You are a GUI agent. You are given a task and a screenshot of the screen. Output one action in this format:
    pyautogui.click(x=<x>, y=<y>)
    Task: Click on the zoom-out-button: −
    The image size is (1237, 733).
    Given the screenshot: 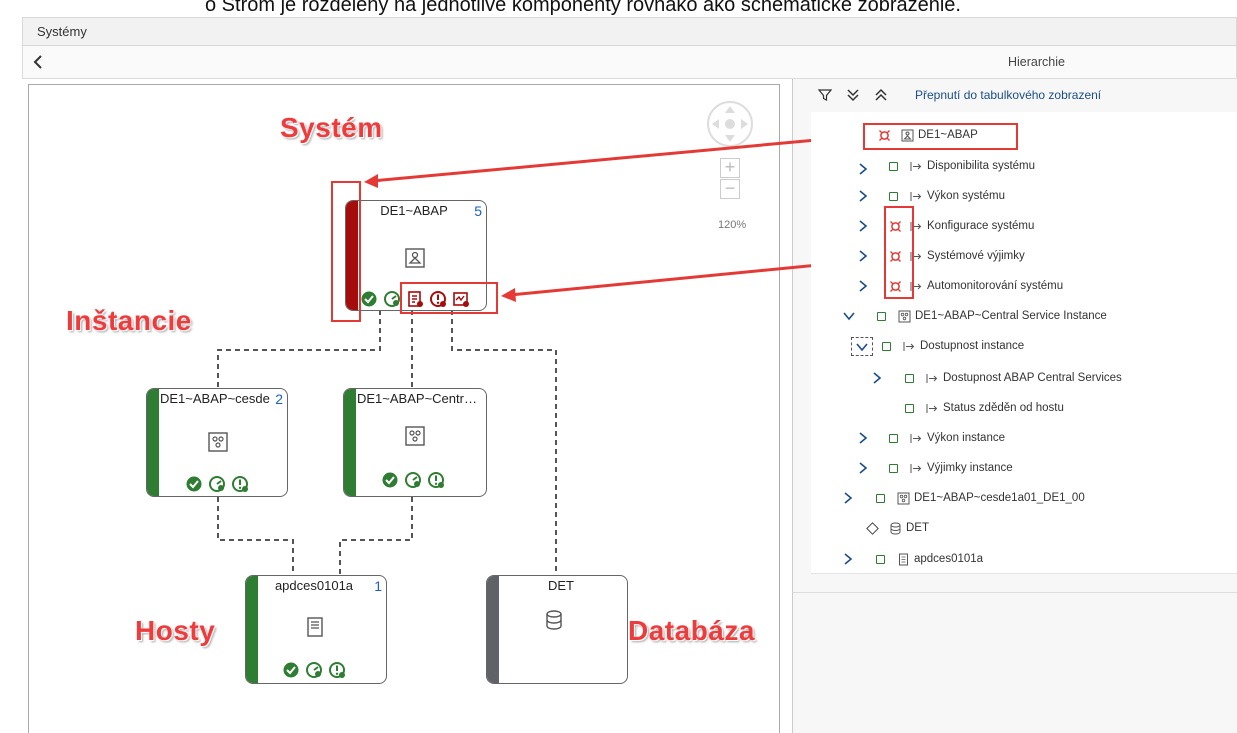 What is the action you would take?
    pyautogui.click(x=730, y=189)
    